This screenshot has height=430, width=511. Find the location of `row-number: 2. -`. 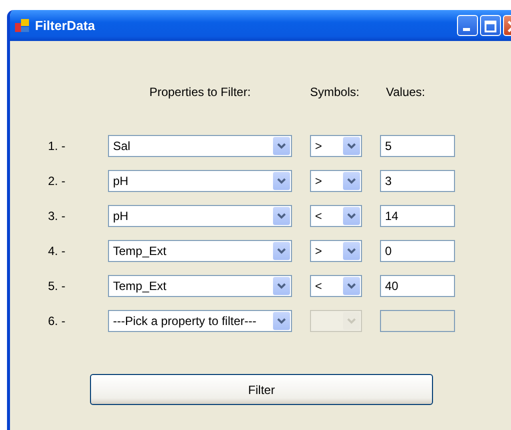

row-number: 2. - is located at coordinates (57, 181).